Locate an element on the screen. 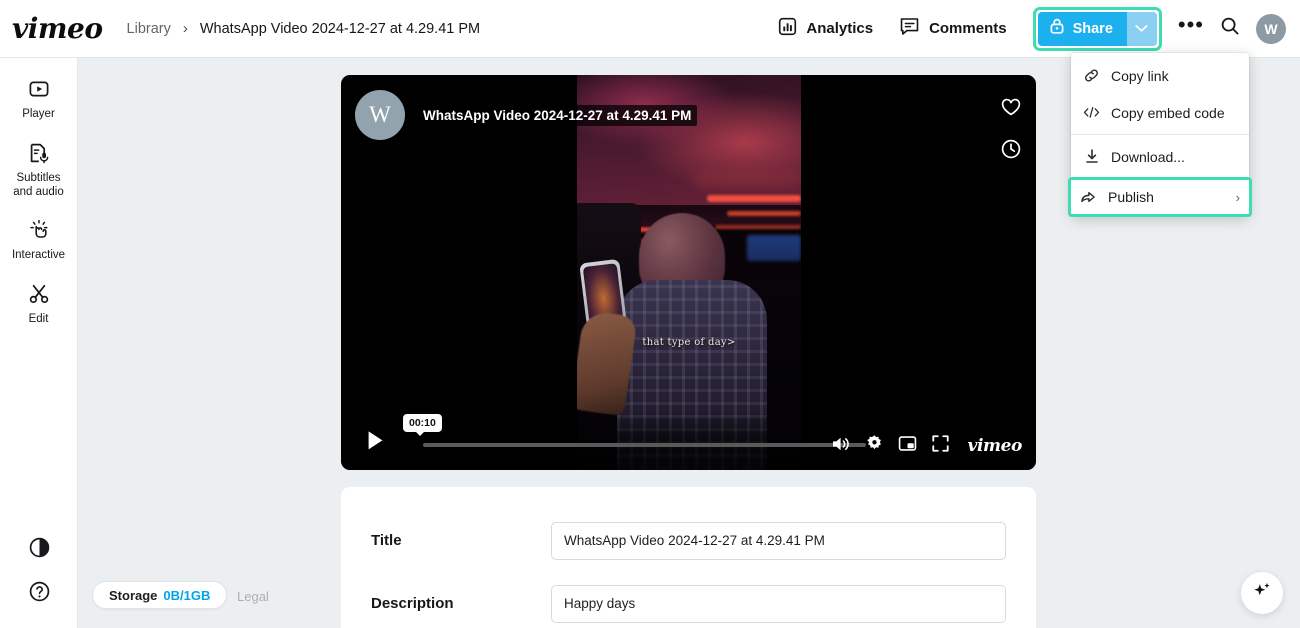  breadcrumb-library-link: Library is located at coordinates (149, 29).